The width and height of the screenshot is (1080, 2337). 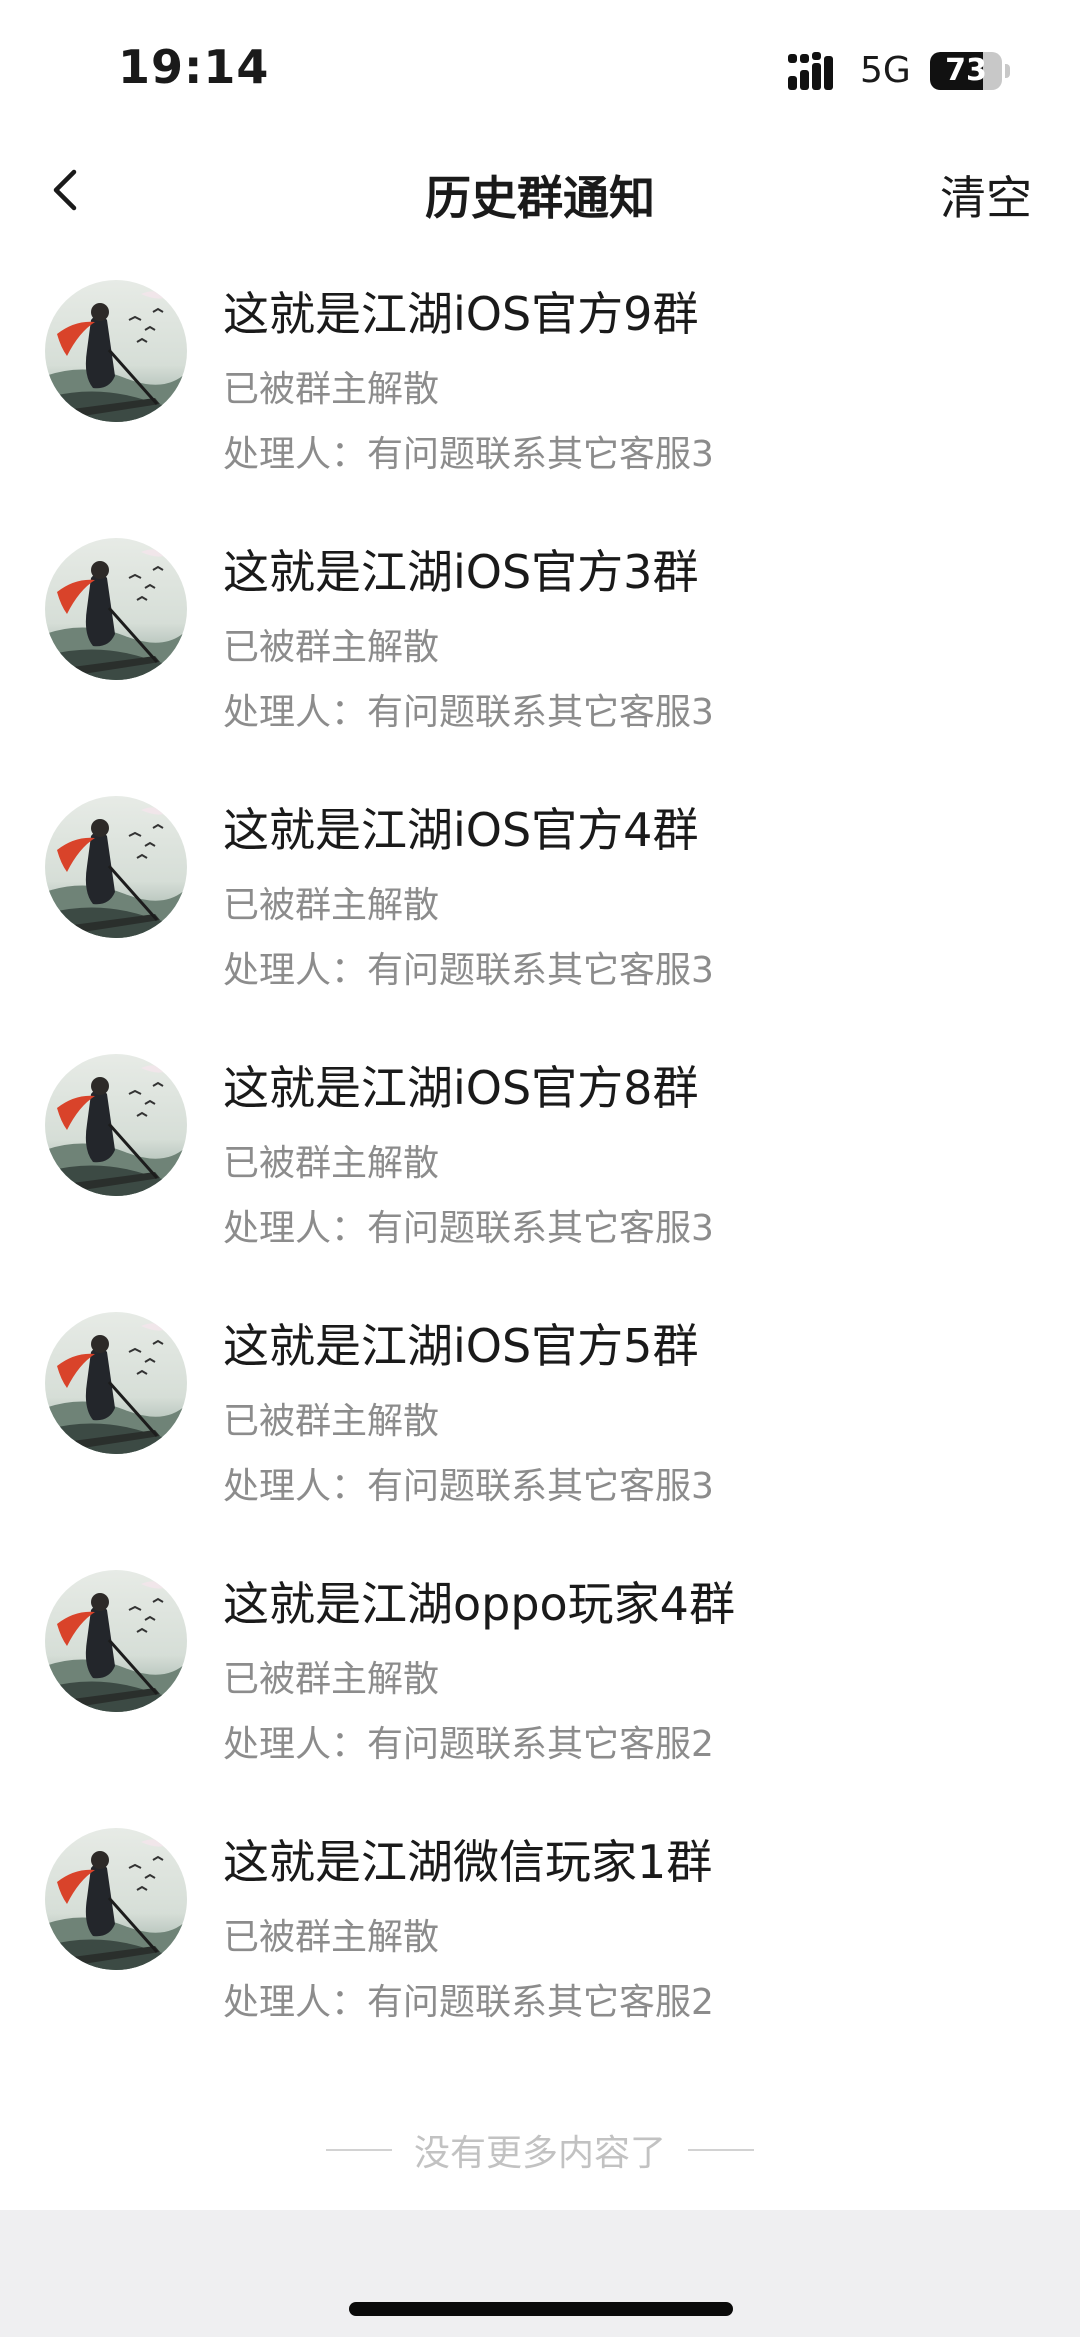 What do you see at coordinates (540, 645) in the screenshot?
I see `notice-item: 这就是江湖iOS官方3群已被群主解散处理人：有问题联系其它客服3` at bounding box center [540, 645].